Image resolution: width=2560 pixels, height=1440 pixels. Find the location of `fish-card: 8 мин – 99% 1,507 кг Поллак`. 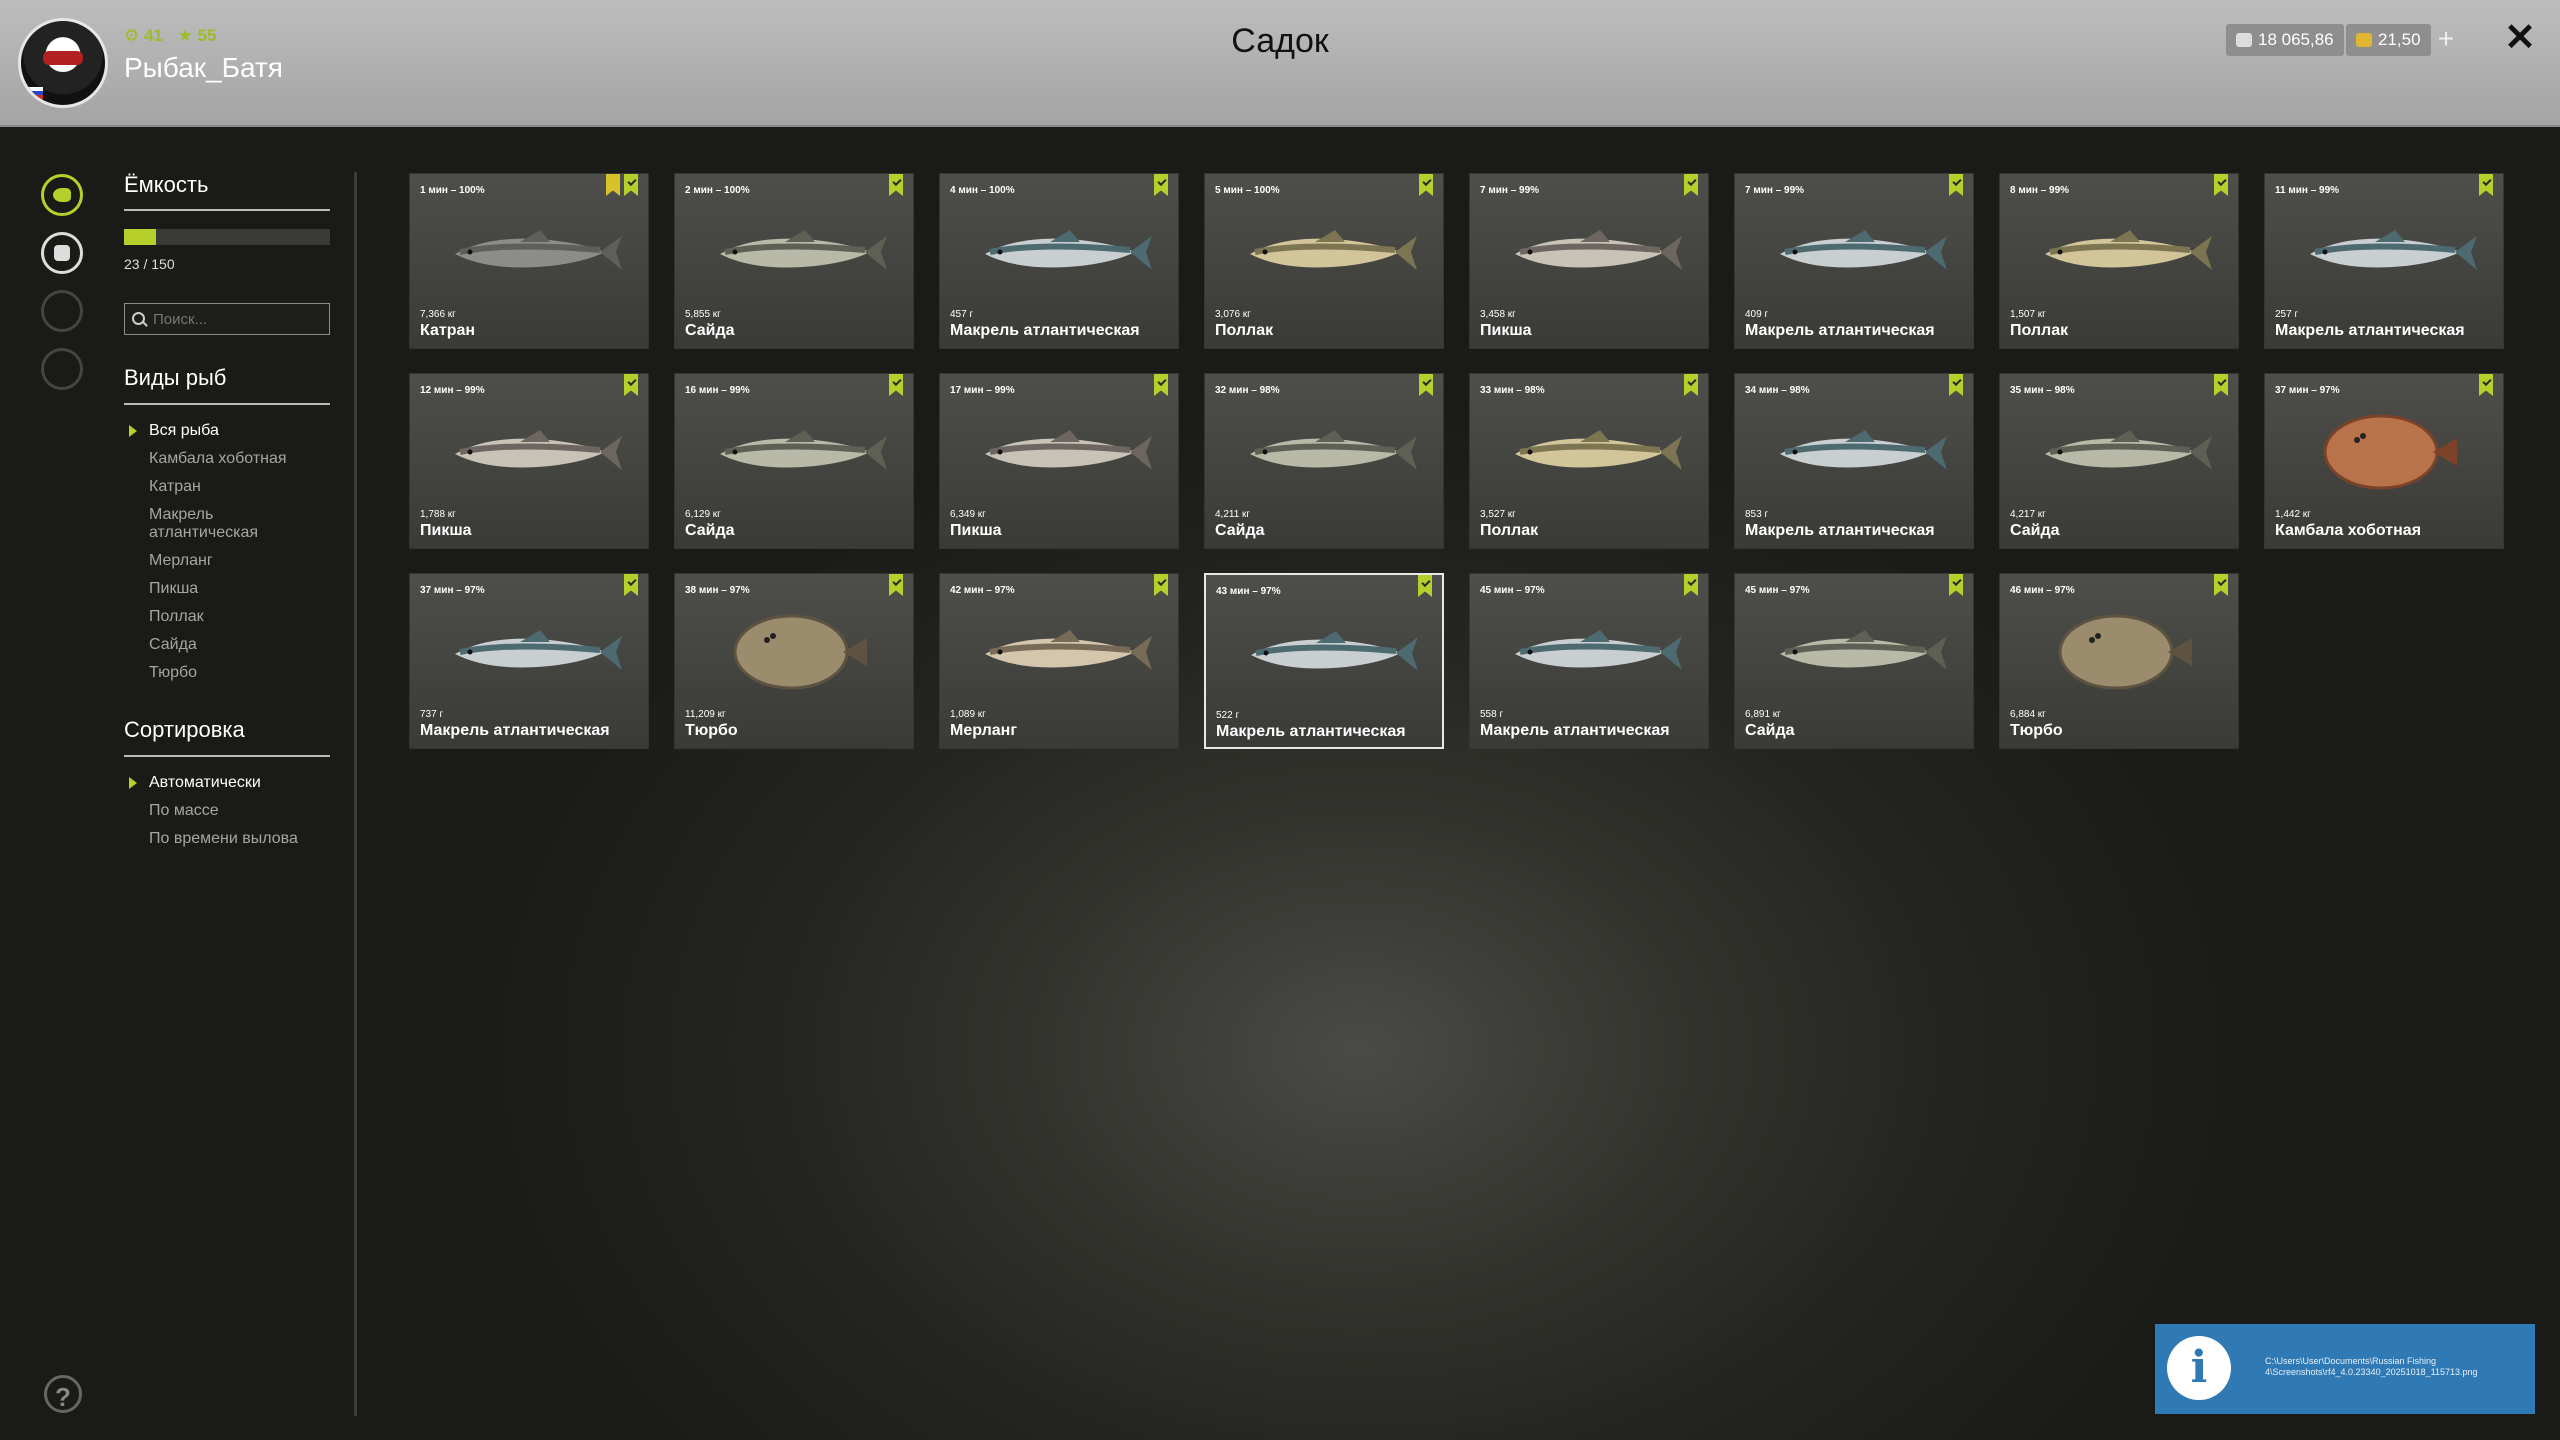

fish-card: 8 мин – 99% 1,507 кг Поллак is located at coordinates (2119, 261).